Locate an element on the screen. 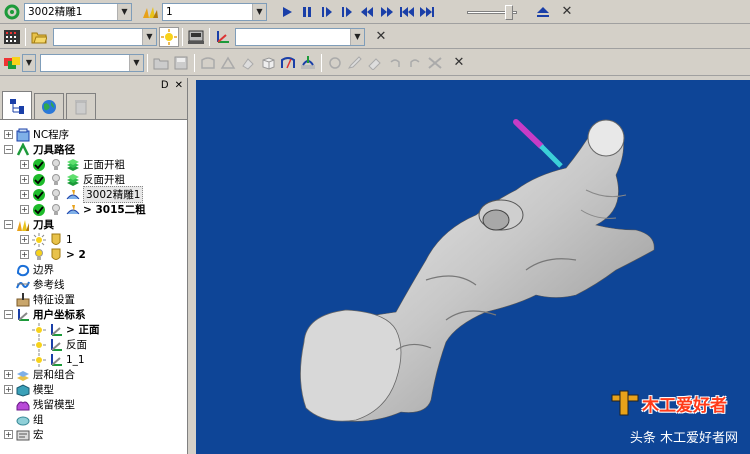  tree-item-tool: + > 2 is located at coordinates (53, 254).